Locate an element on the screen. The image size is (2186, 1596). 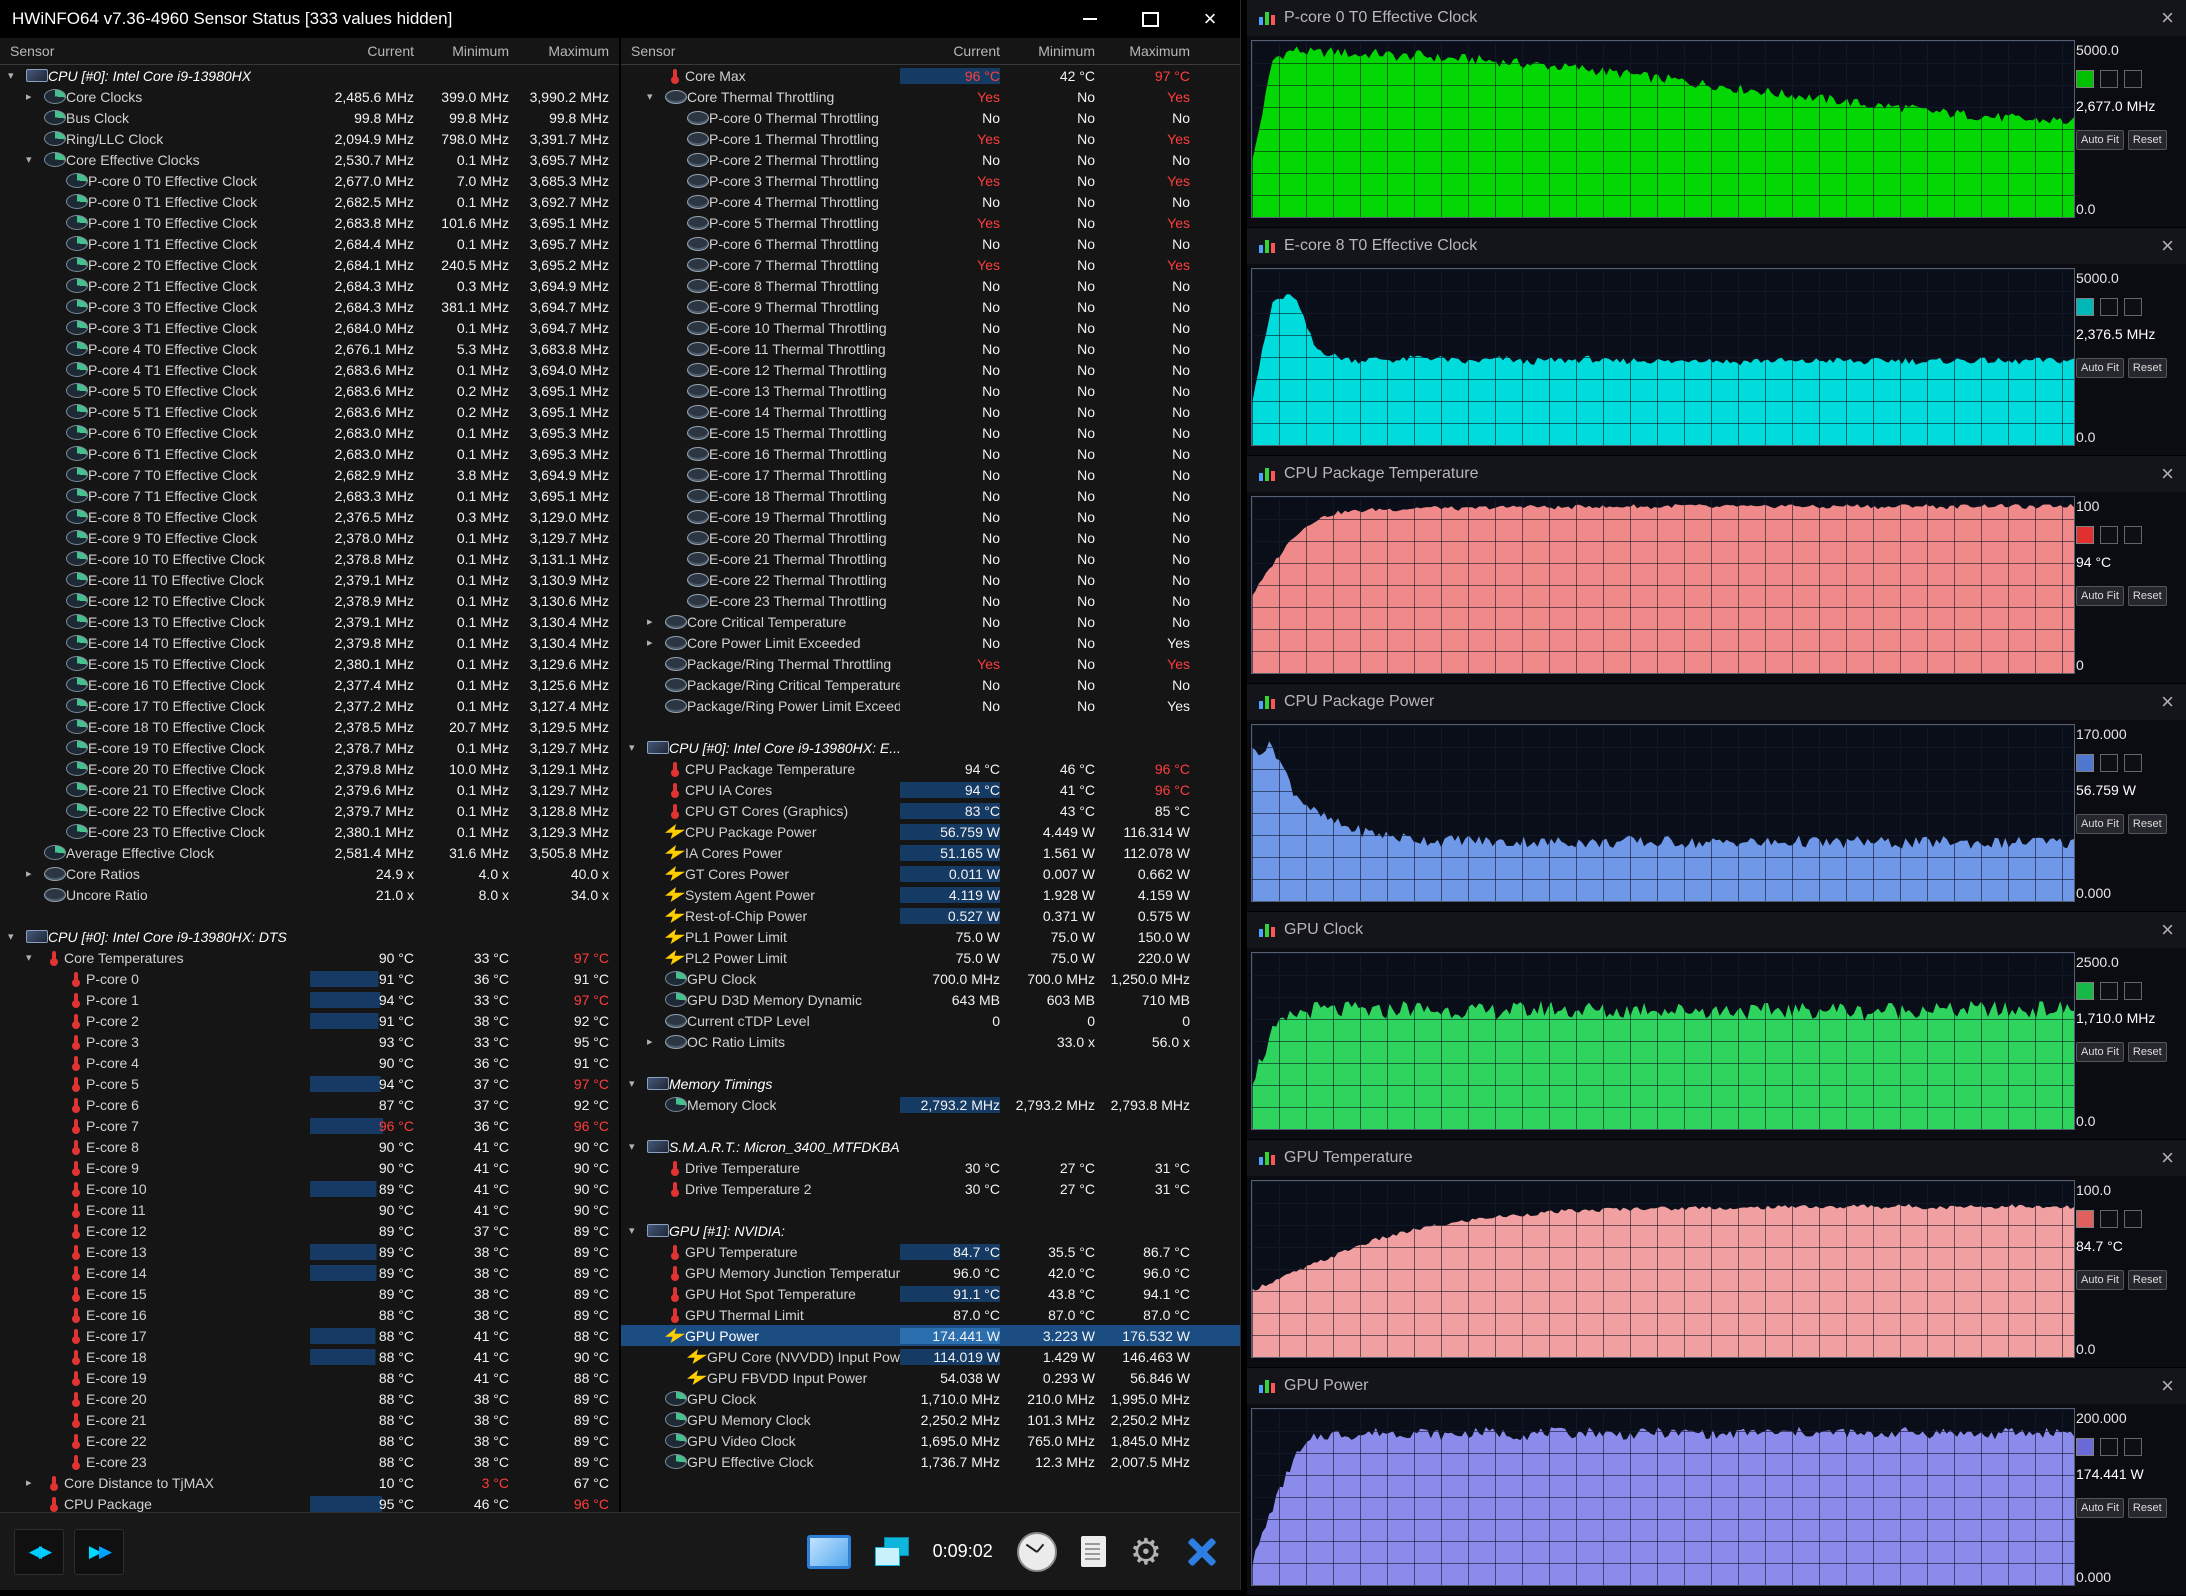
graph-panel-titlebar: GPU Temperature × is located at coordinates (1716, 1158).